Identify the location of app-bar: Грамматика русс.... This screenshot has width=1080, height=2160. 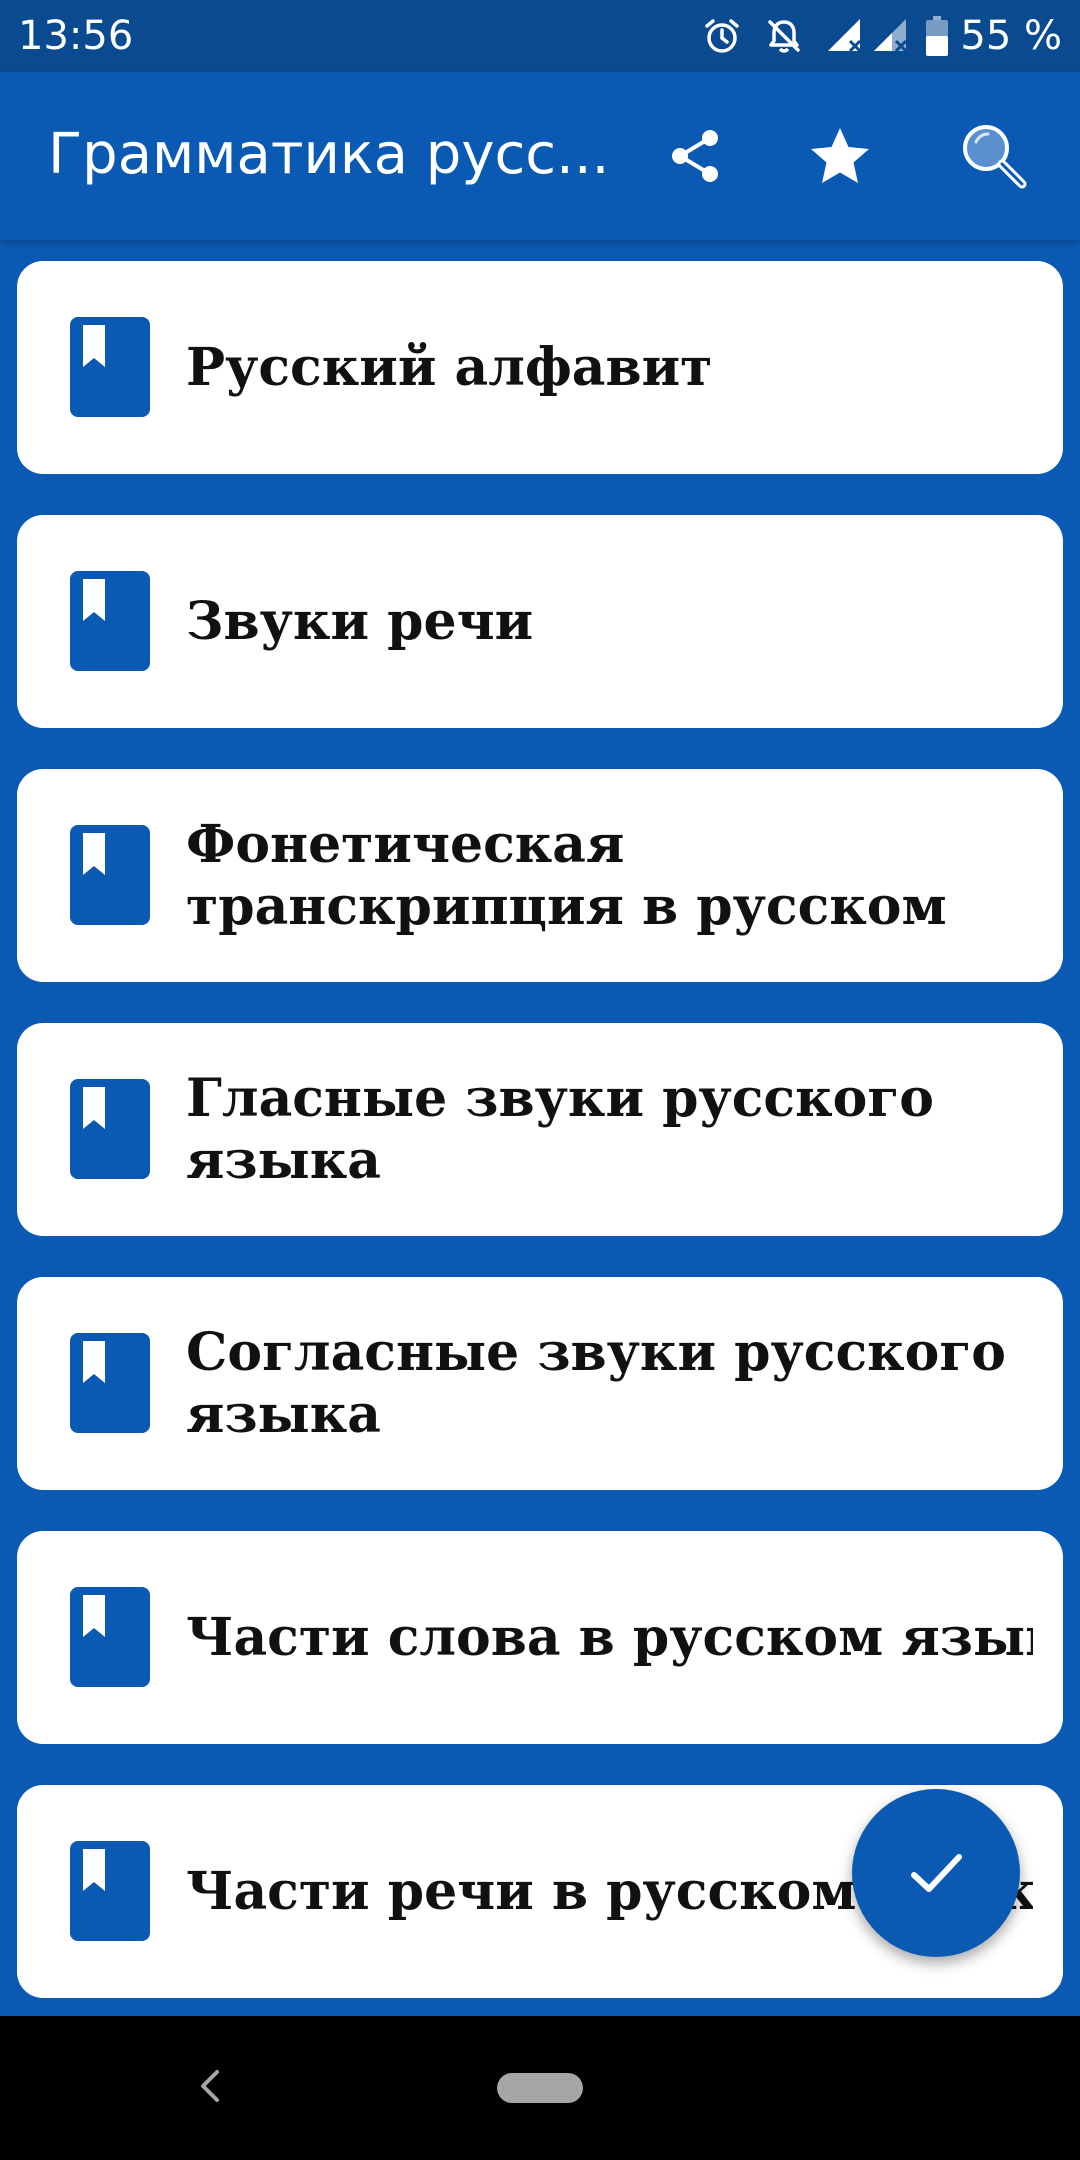
(540, 156).